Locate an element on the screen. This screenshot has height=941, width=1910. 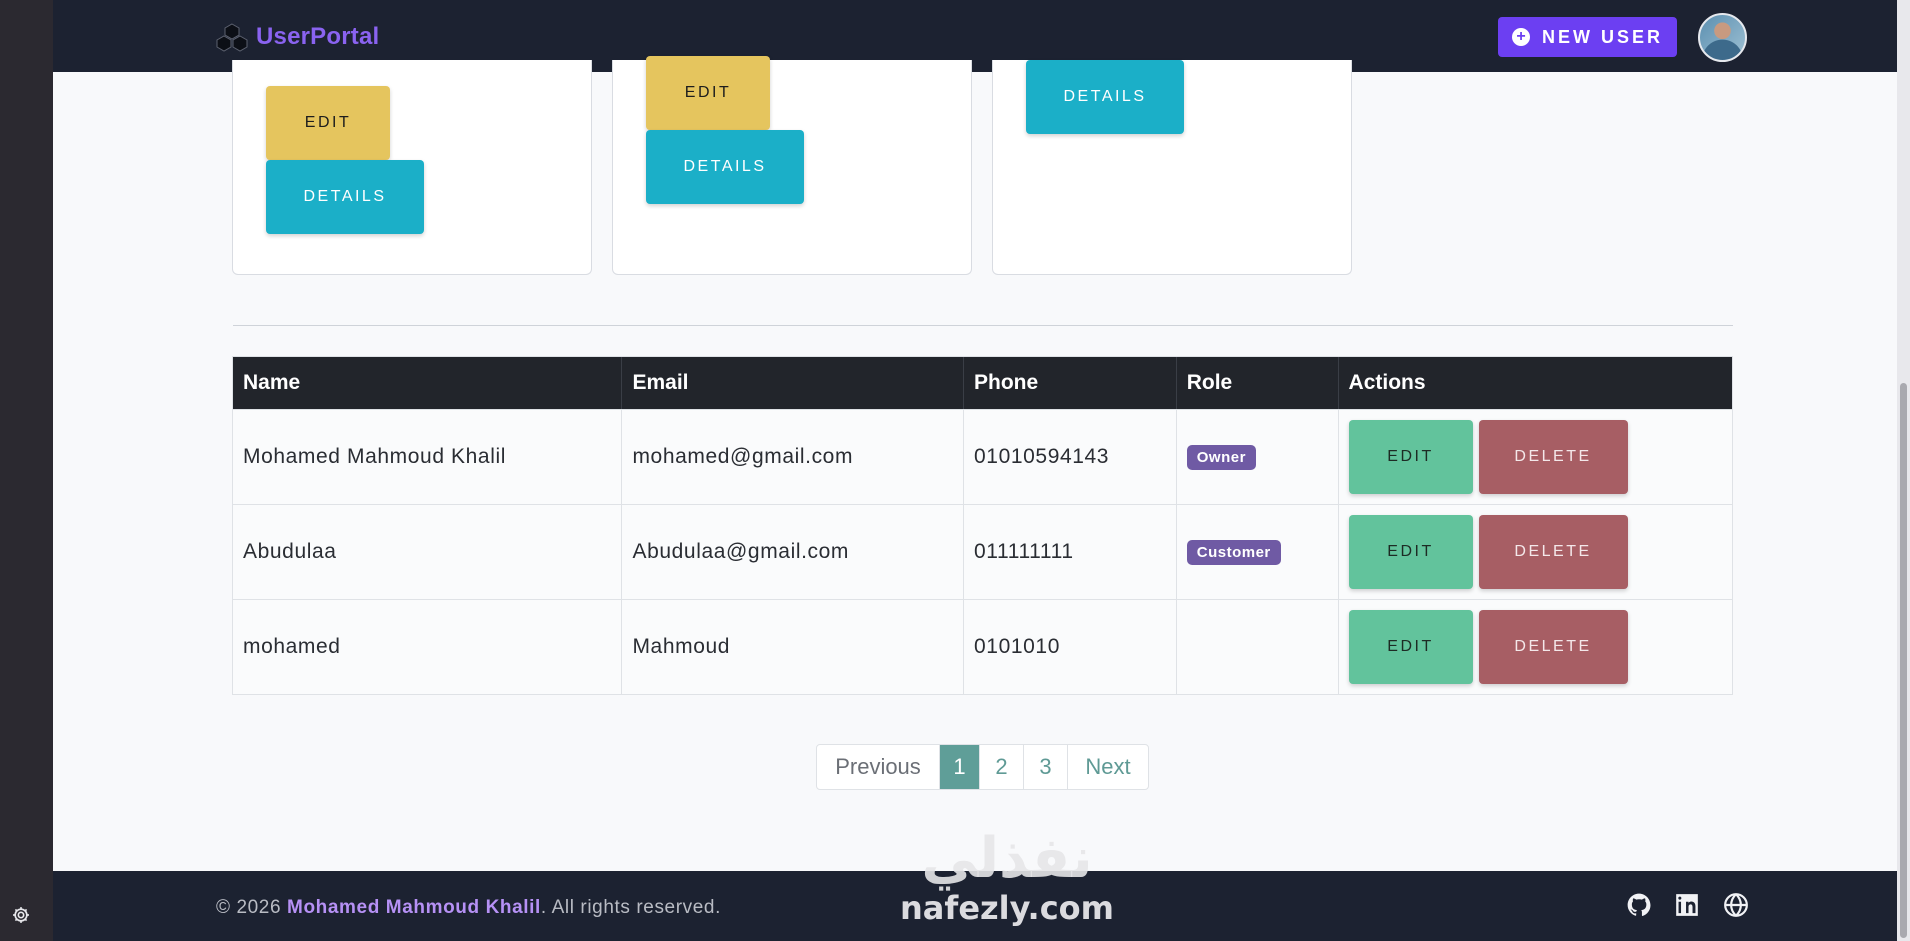
pagination: Previous 1 2 3 Next is located at coordinates (982, 767).